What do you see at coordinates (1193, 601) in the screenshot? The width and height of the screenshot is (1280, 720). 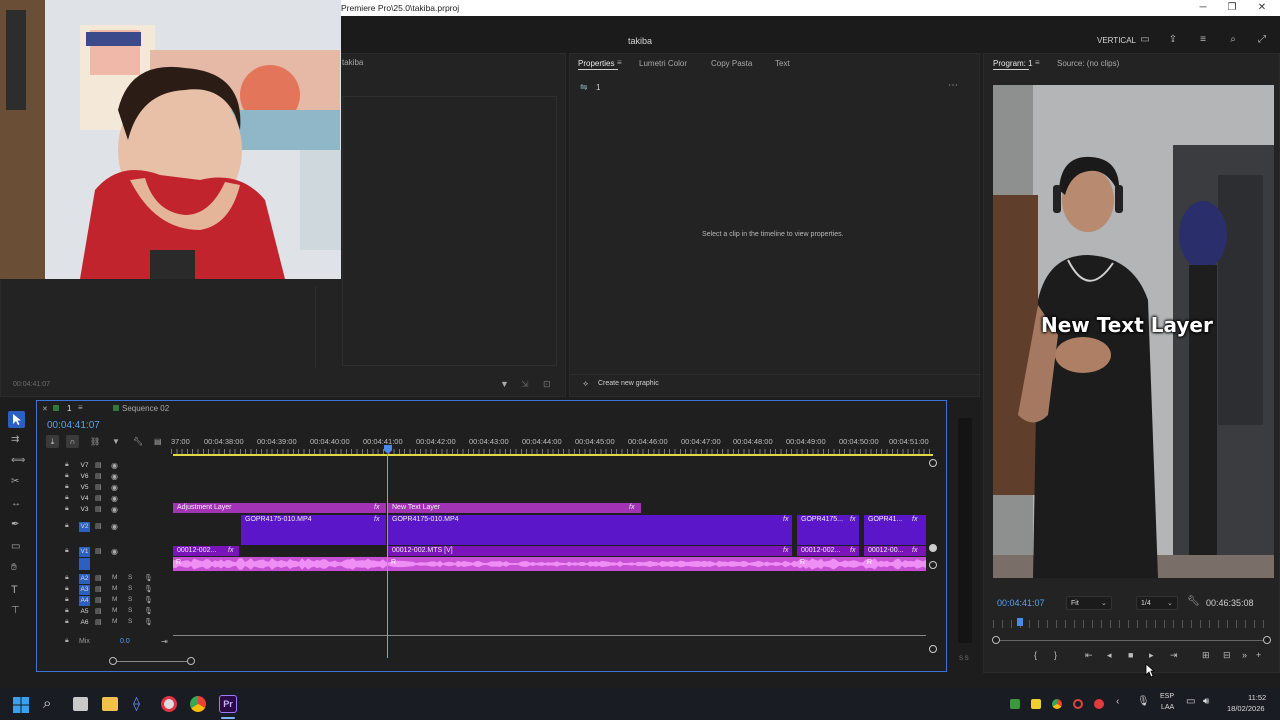 I see `wrench-icon: 🔧︎` at bounding box center [1193, 601].